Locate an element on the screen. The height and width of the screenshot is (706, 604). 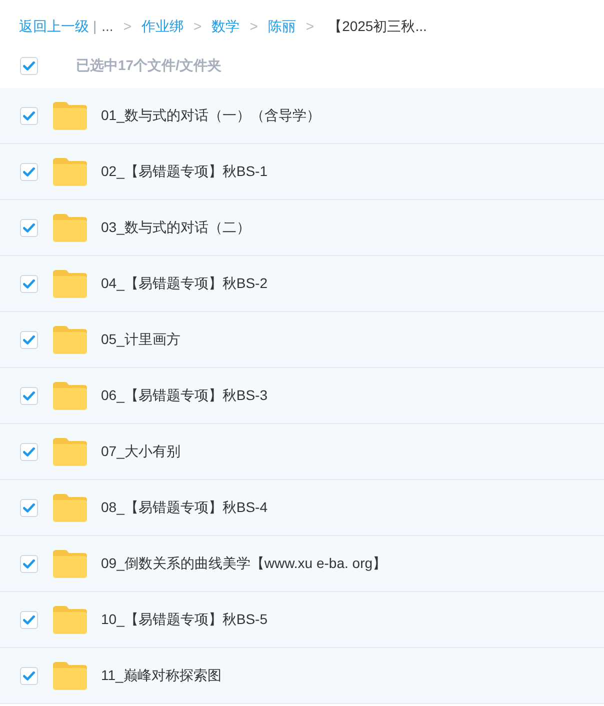
folder-name: 04_【易错题专项】秋BS-2 is located at coordinates (184, 283).